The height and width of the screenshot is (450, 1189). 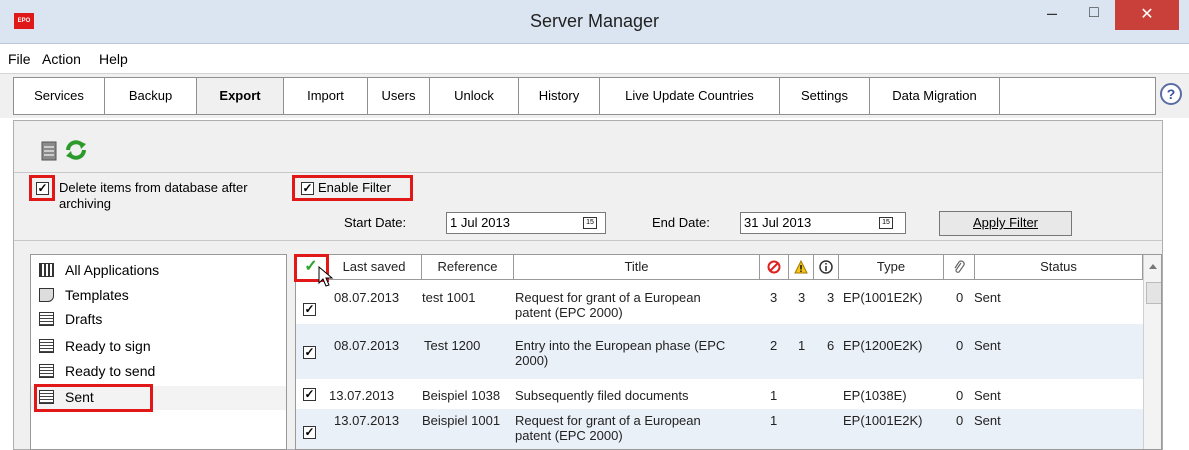 What do you see at coordinates (374, 267) in the screenshot?
I see `last-saved-header: Last saved` at bounding box center [374, 267].